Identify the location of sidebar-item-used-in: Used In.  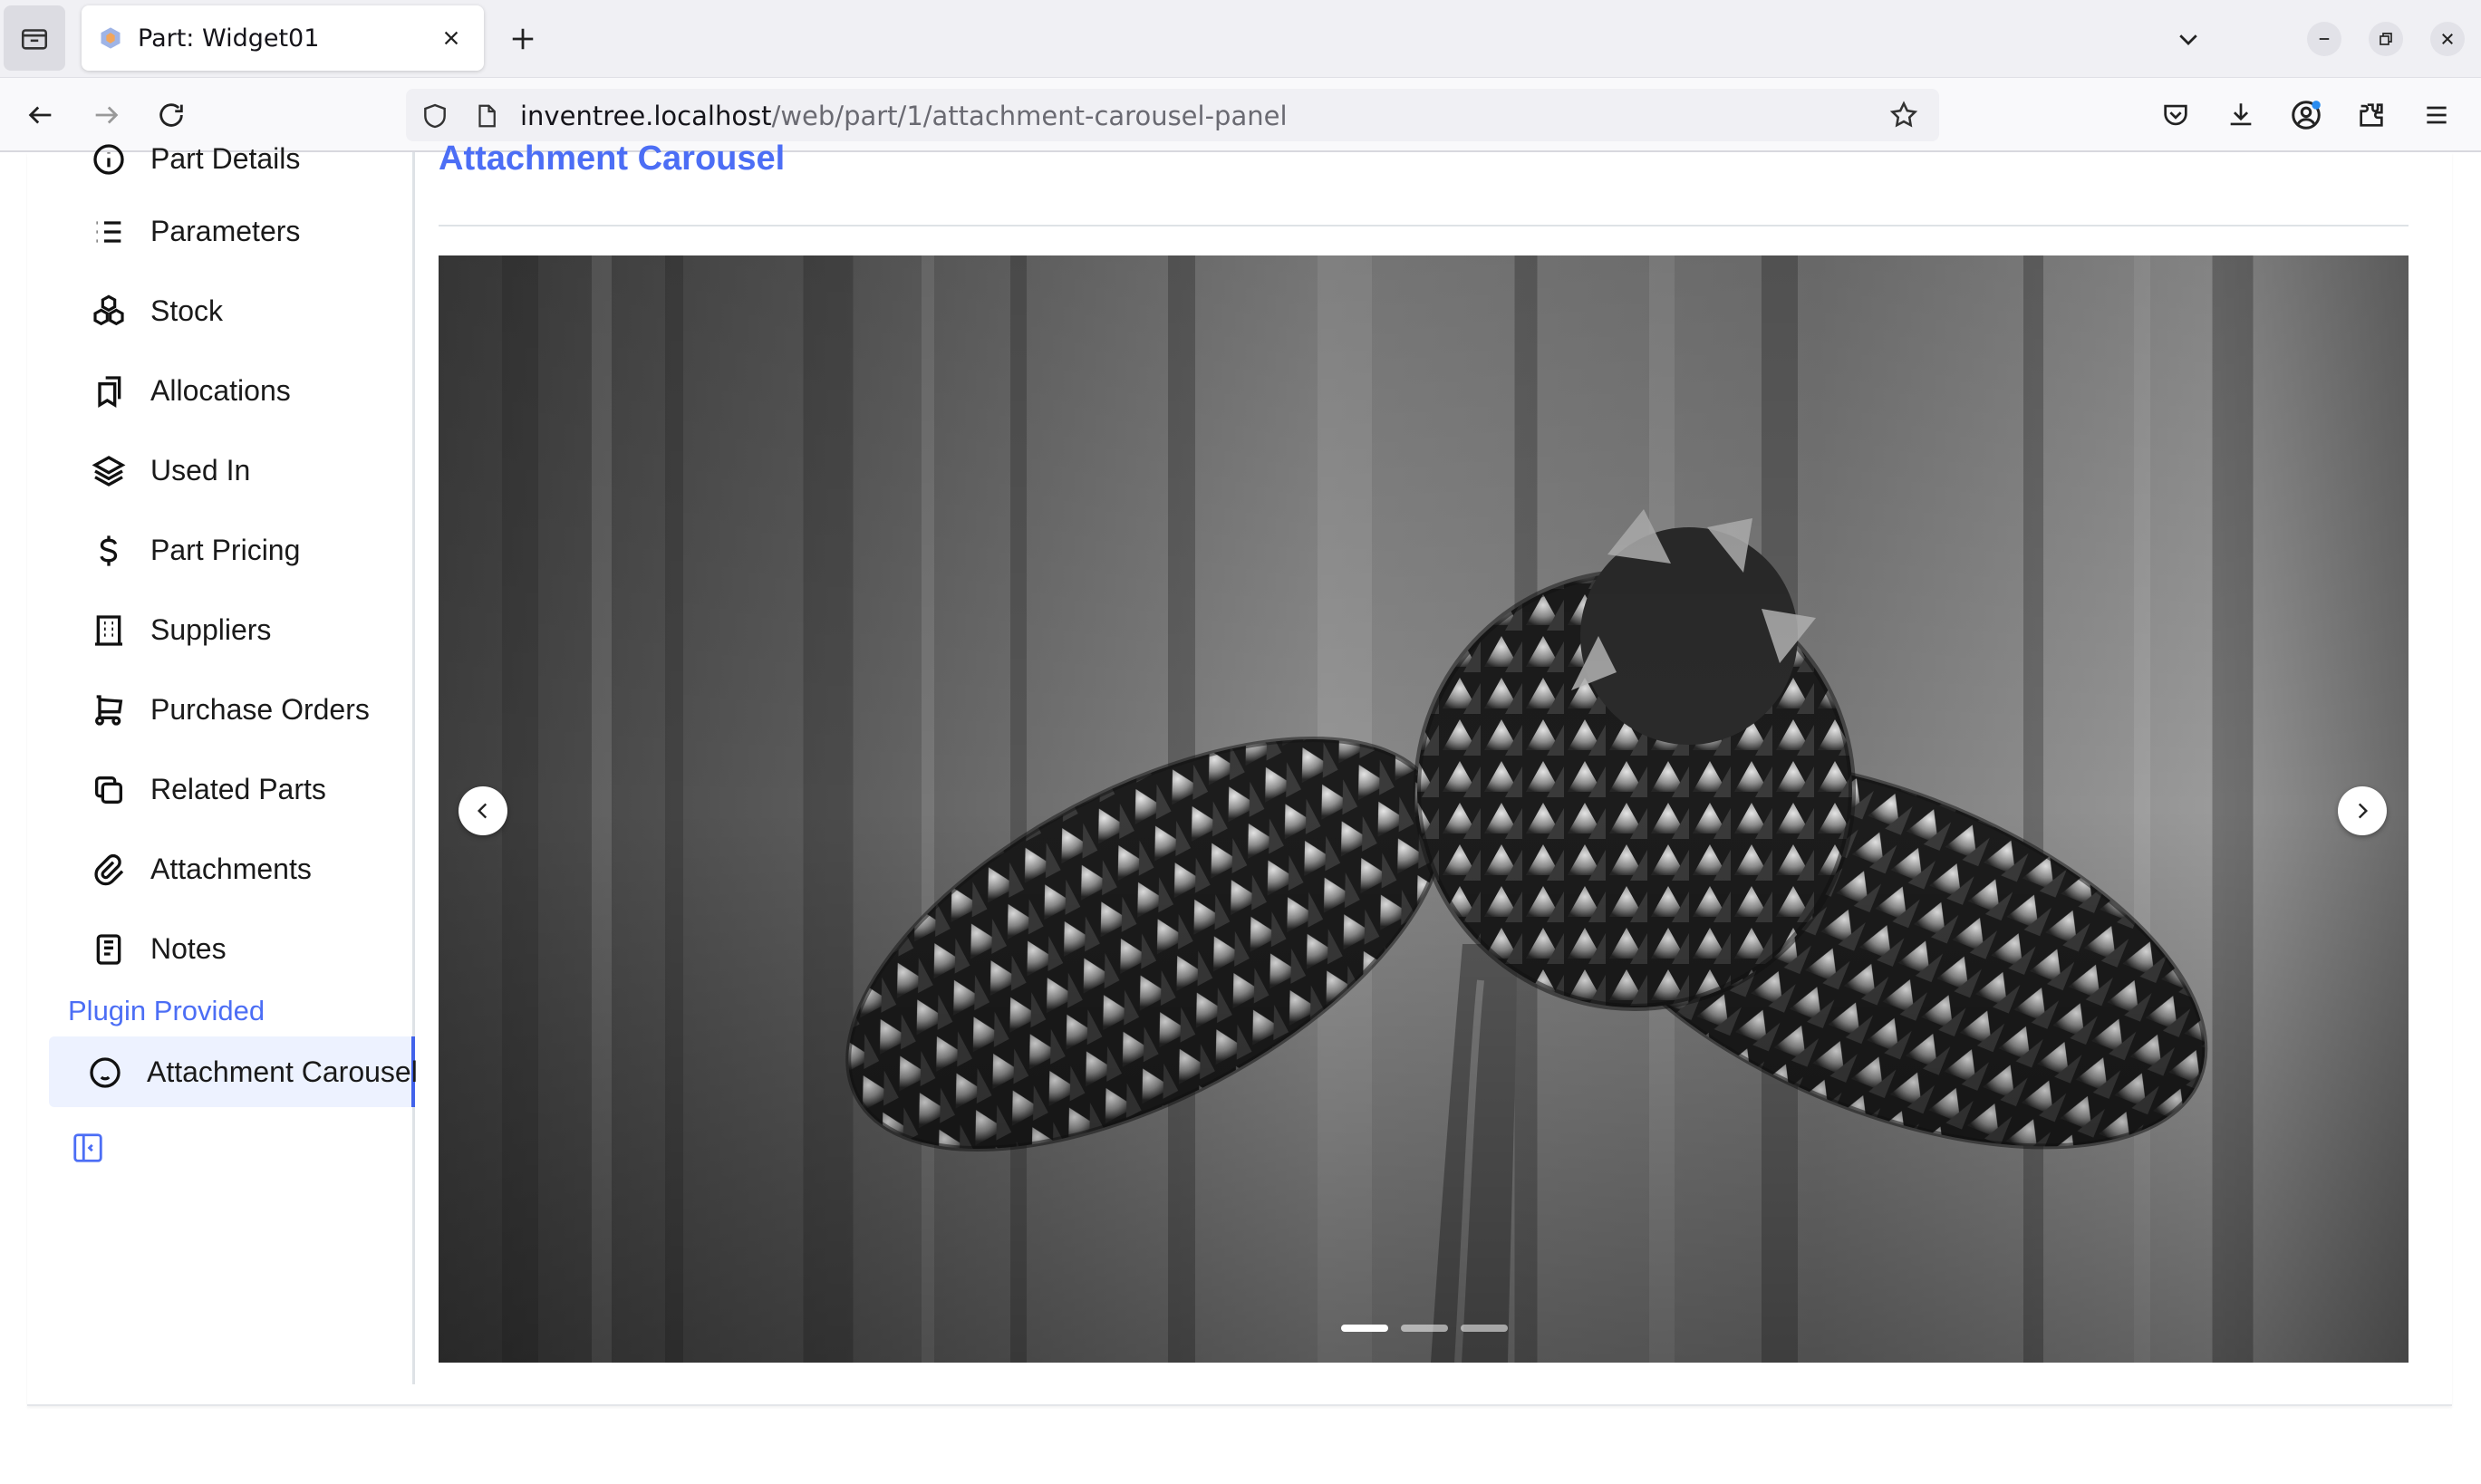
(232, 470).